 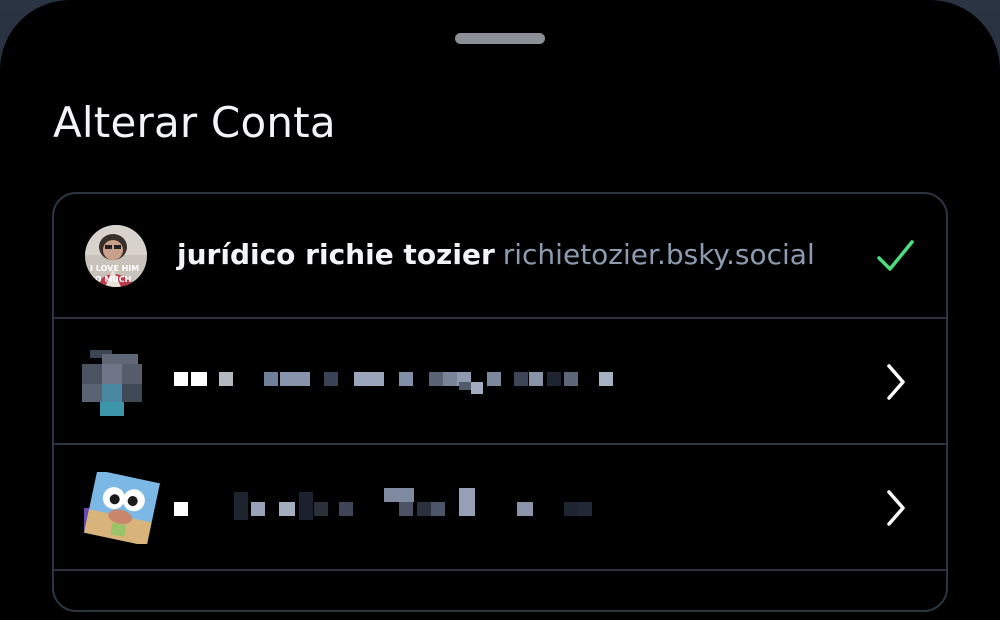 I want to click on svg-text: SO MUCH, so click(x=110, y=279).